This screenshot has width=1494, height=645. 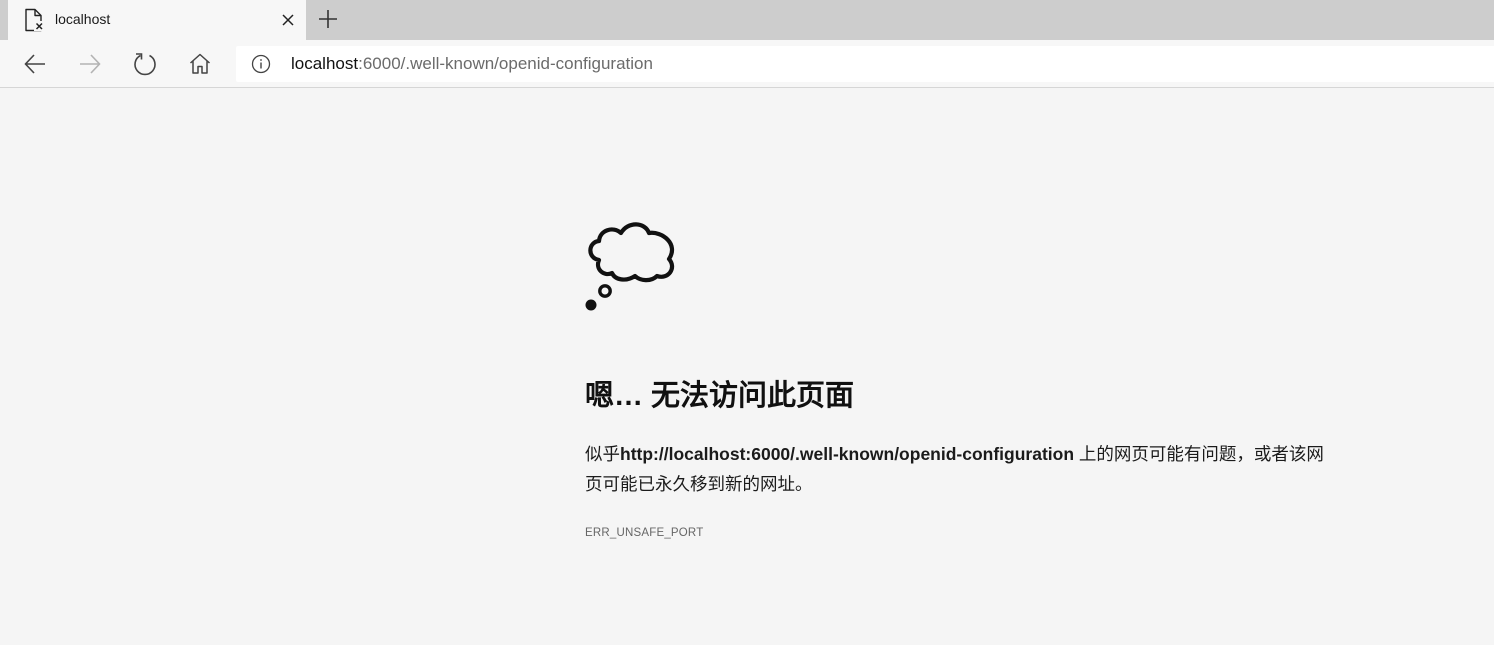 What do you see at coordinates (35, 64) in the screenshot?
I see `back-arrow-icon` at bounding box center [35, 64].